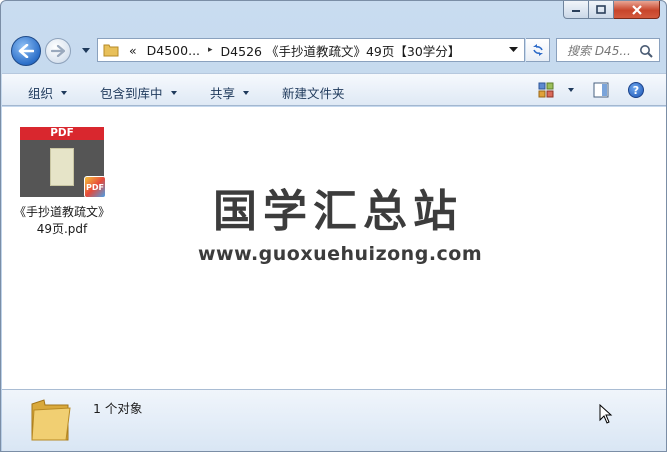  Describe the element at coordinates (246, 92) in the screenshot. I see `share-caret-icon` at that location.